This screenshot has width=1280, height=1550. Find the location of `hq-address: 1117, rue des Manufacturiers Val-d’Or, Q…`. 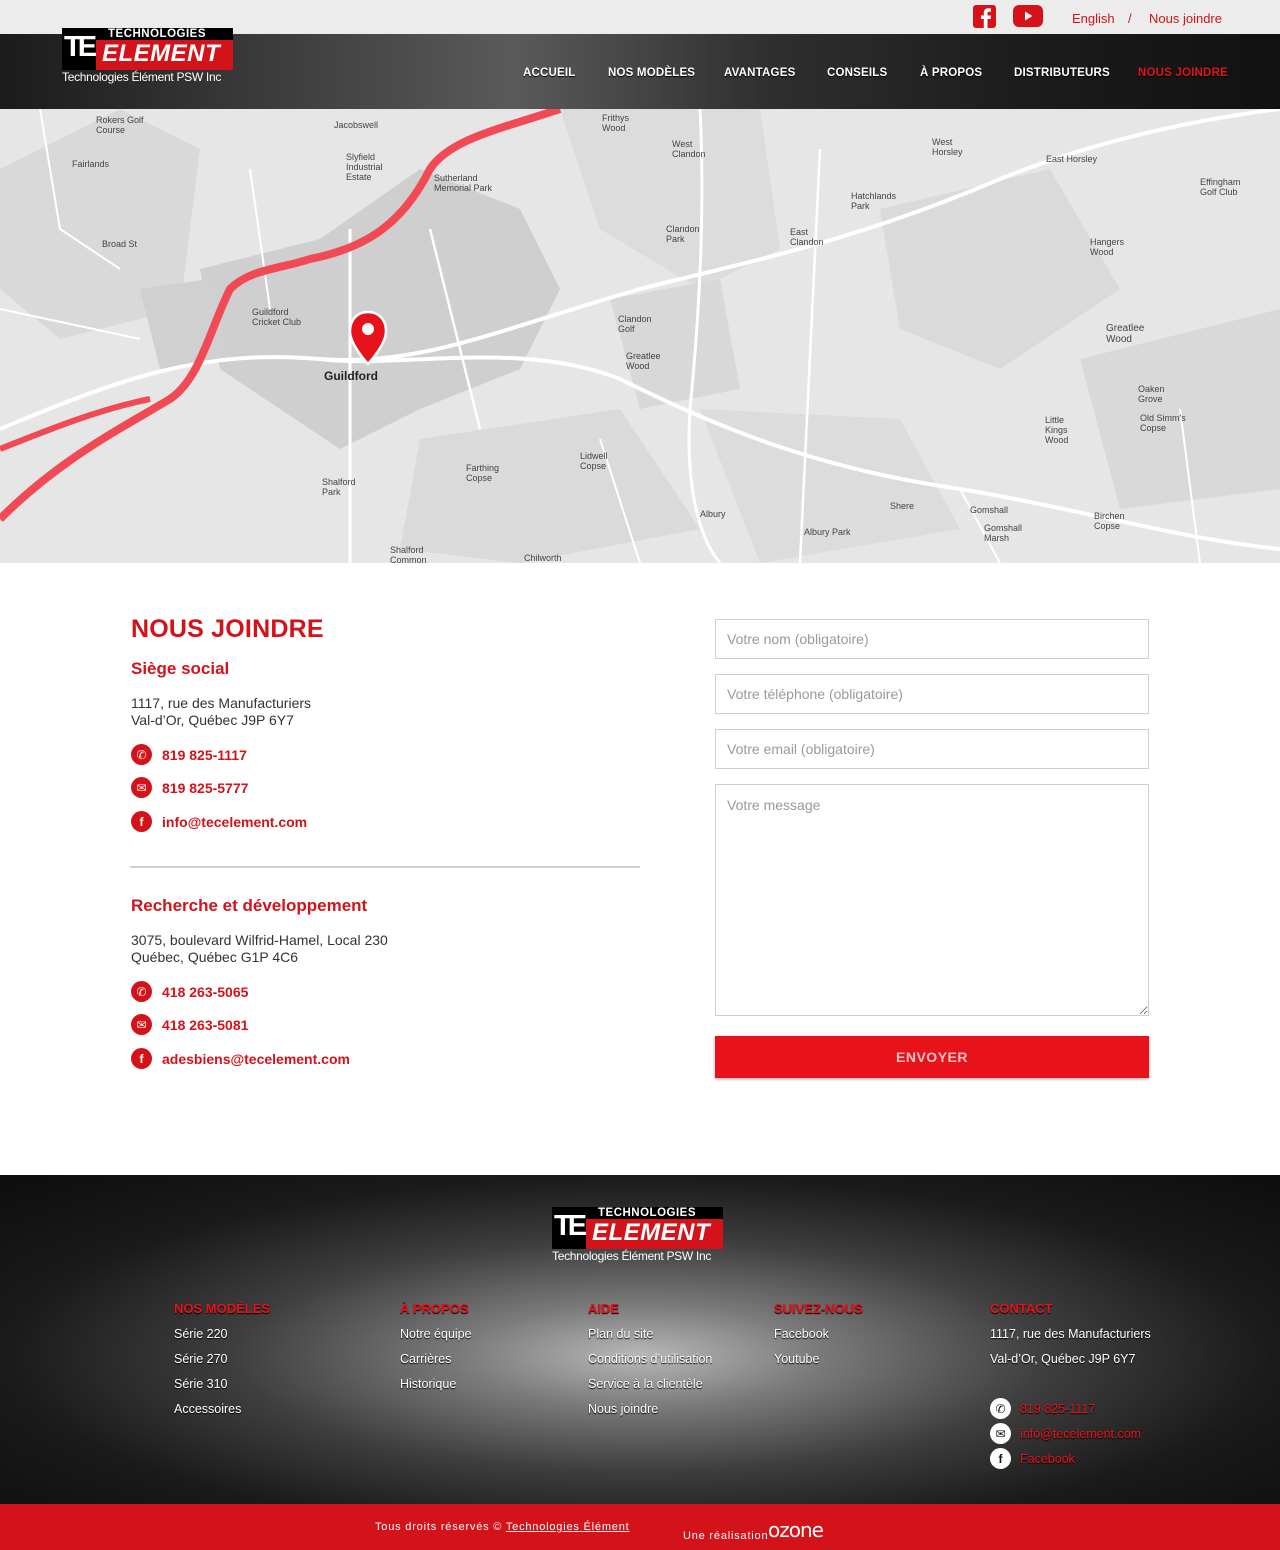

hq-address: 1117, rue des Manufacturiers Val-d’Or, Q… is located at coordinates (221, 712).